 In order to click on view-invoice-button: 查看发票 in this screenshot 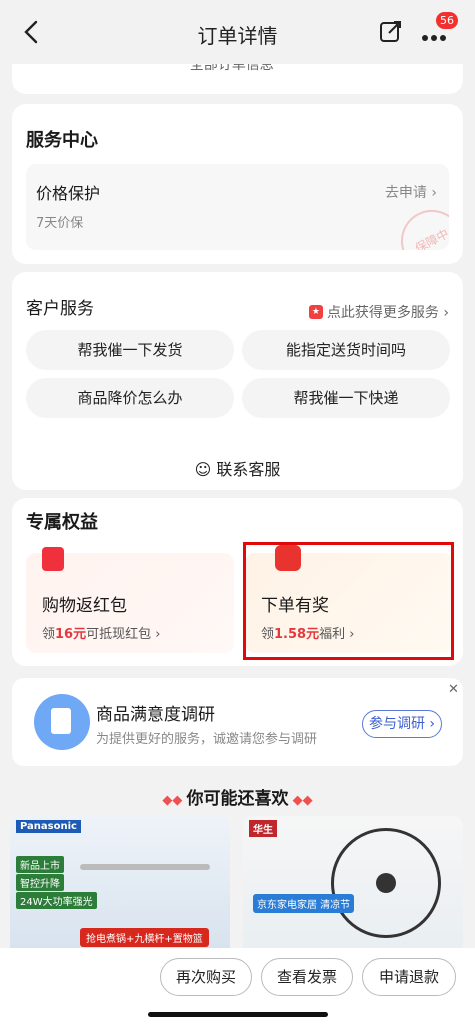, I will do `click(307, 977)`.